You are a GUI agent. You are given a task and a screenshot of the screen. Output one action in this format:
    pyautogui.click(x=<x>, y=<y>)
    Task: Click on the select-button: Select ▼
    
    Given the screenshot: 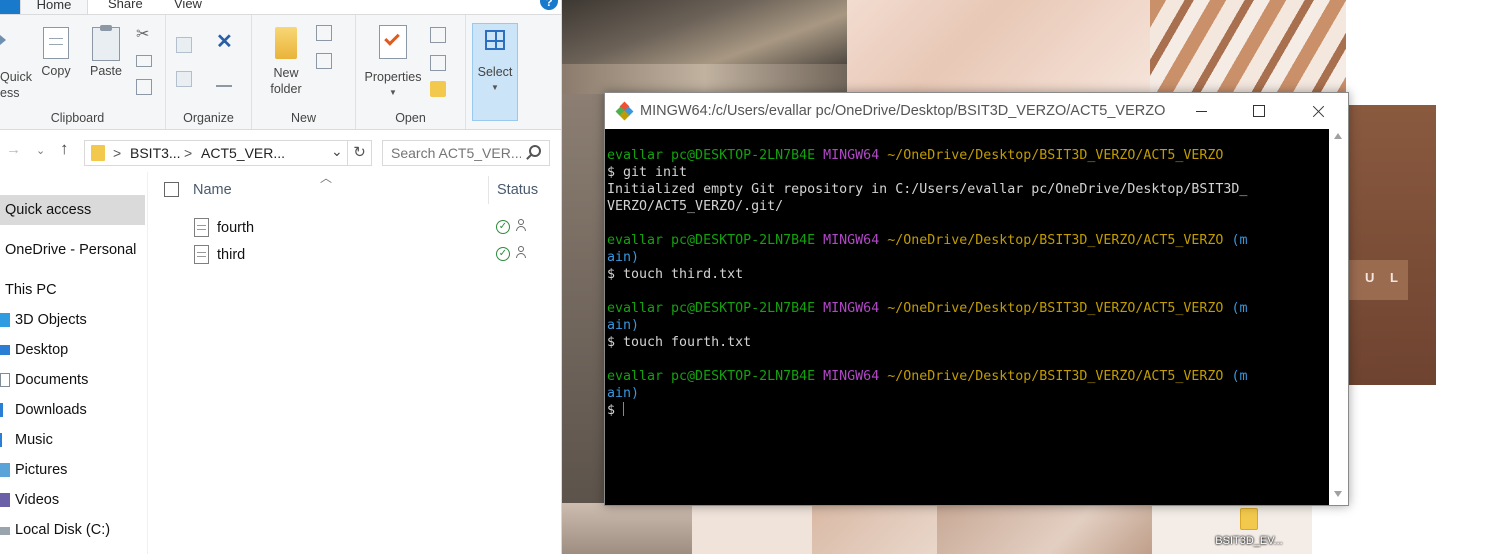 What is the action you would take?
    pyautogui.click(x=495, y=72)
    